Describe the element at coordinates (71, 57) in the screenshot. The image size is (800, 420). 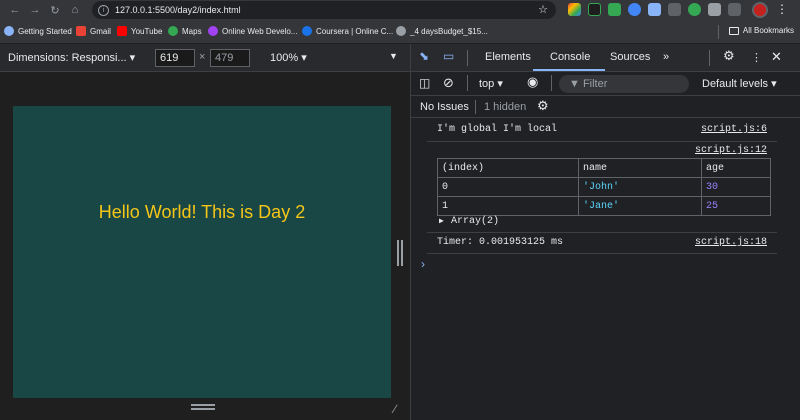
I see `dimensions-select: Dimensions: Responsi... ▾` at that location.